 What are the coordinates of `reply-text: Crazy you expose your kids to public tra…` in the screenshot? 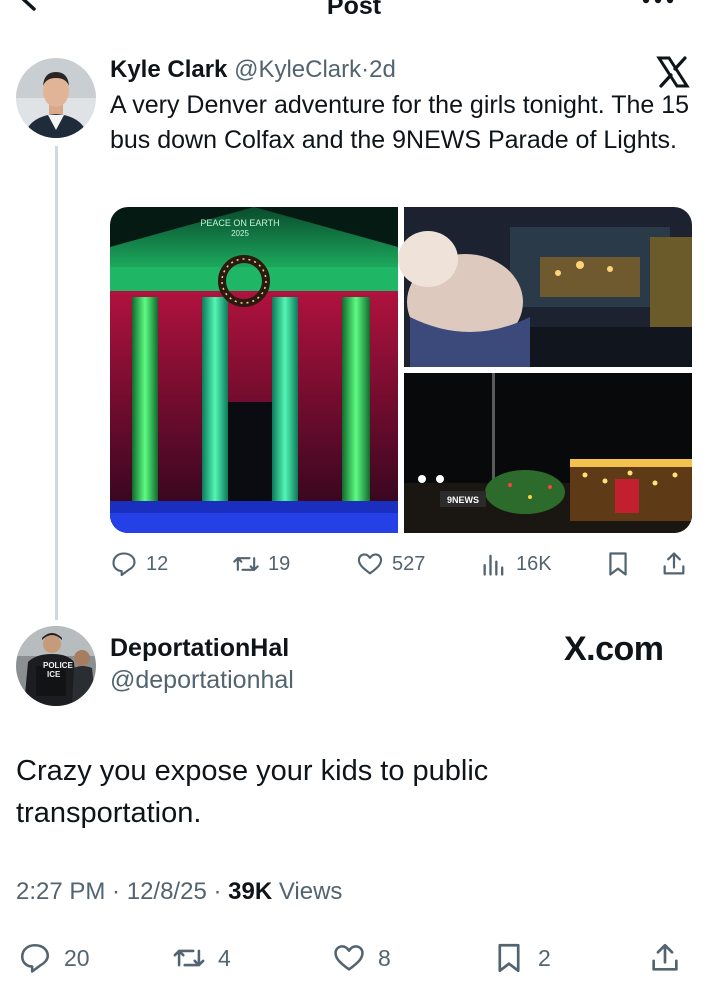 It's located at (252, 792).